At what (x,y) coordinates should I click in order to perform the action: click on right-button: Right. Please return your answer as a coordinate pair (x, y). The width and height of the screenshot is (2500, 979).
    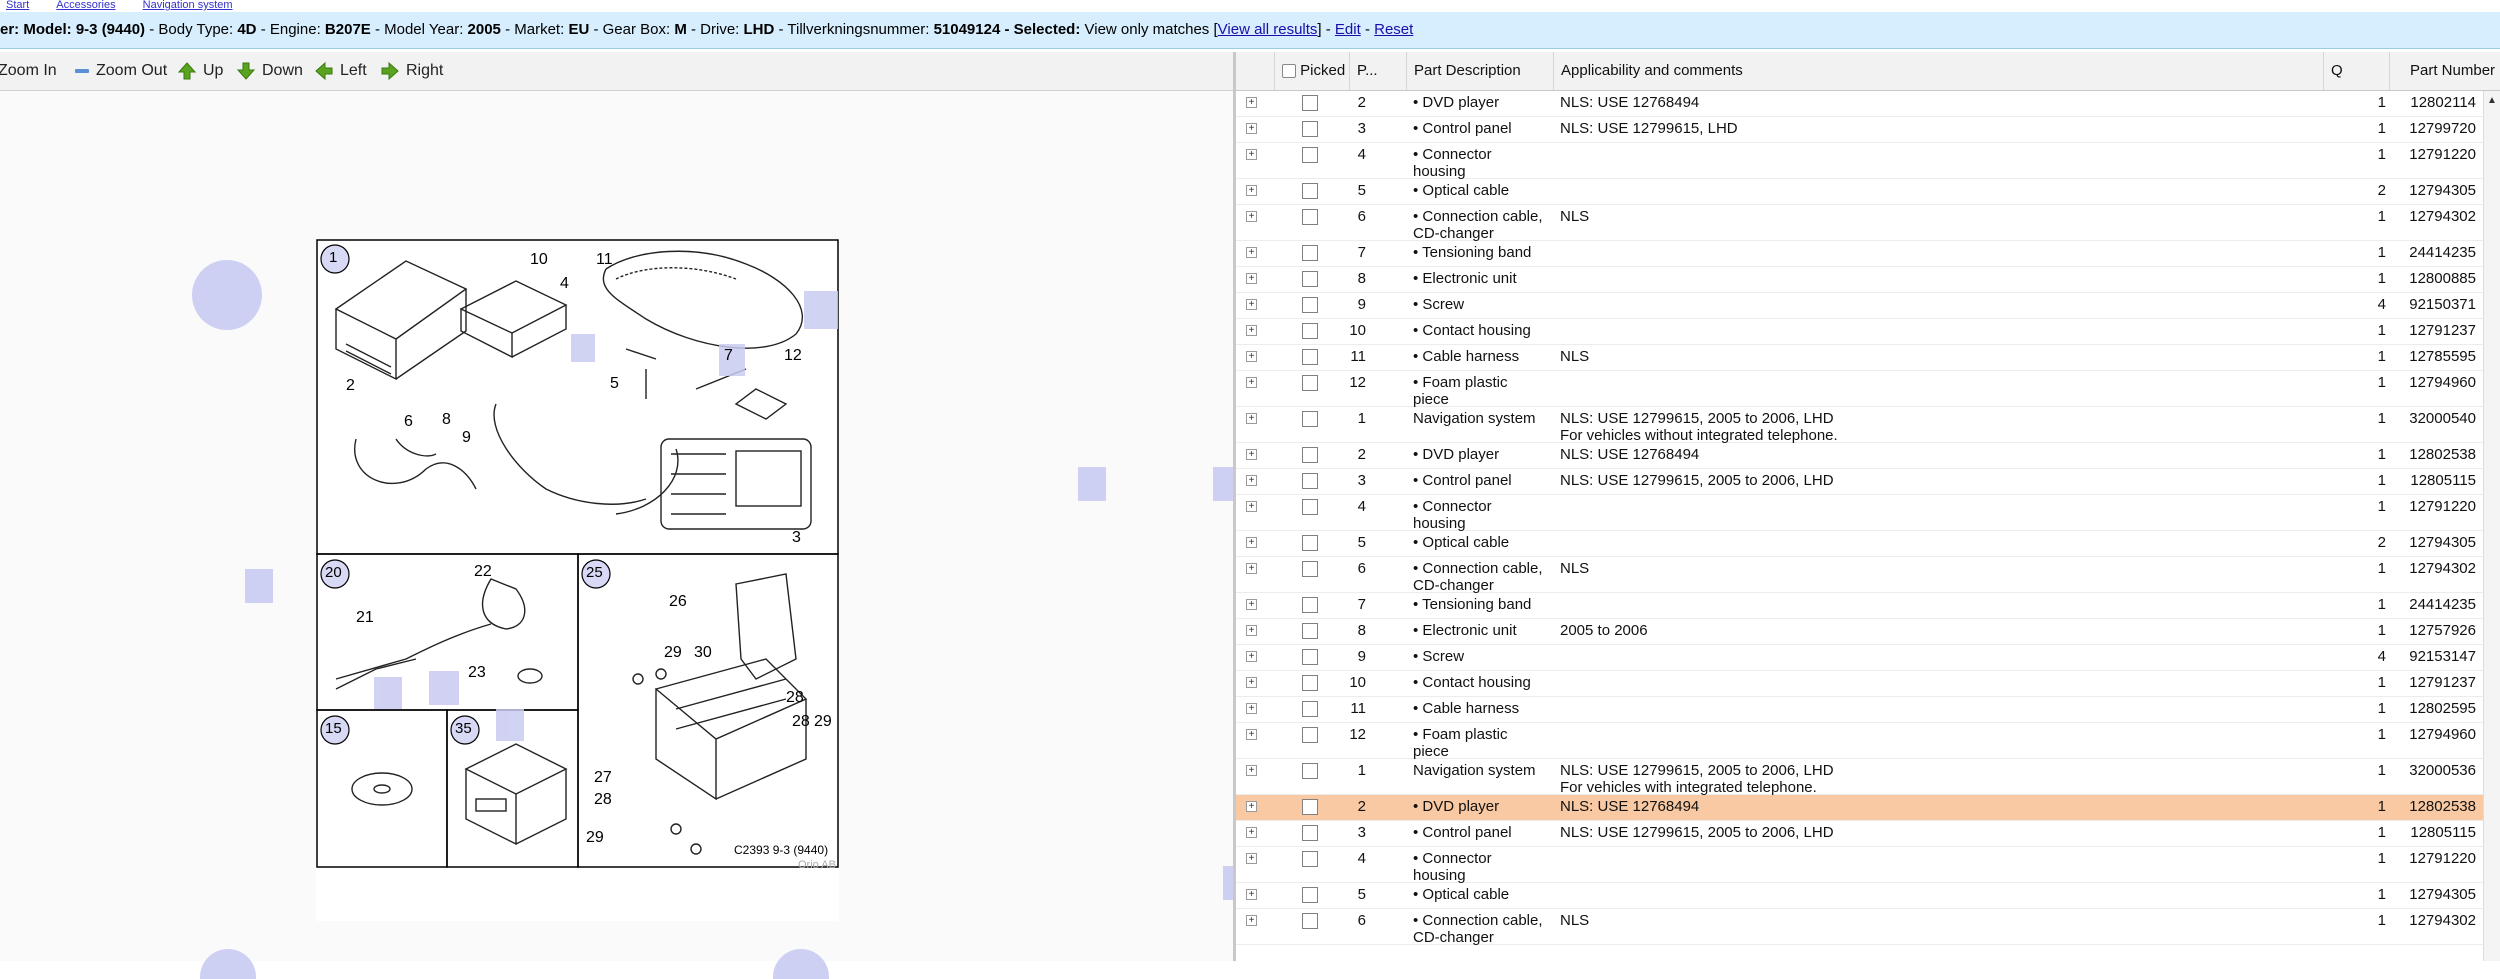
    Looking at the image, I should click on (411, 71).